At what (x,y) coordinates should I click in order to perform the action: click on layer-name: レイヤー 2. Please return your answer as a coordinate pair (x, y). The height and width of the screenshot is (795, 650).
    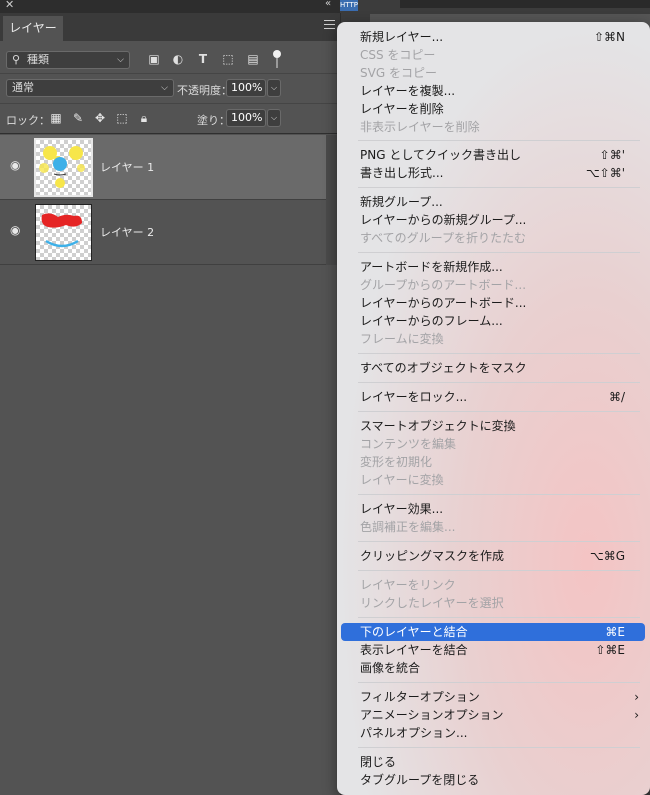
    Looking at the image, I should click on (127, 232).